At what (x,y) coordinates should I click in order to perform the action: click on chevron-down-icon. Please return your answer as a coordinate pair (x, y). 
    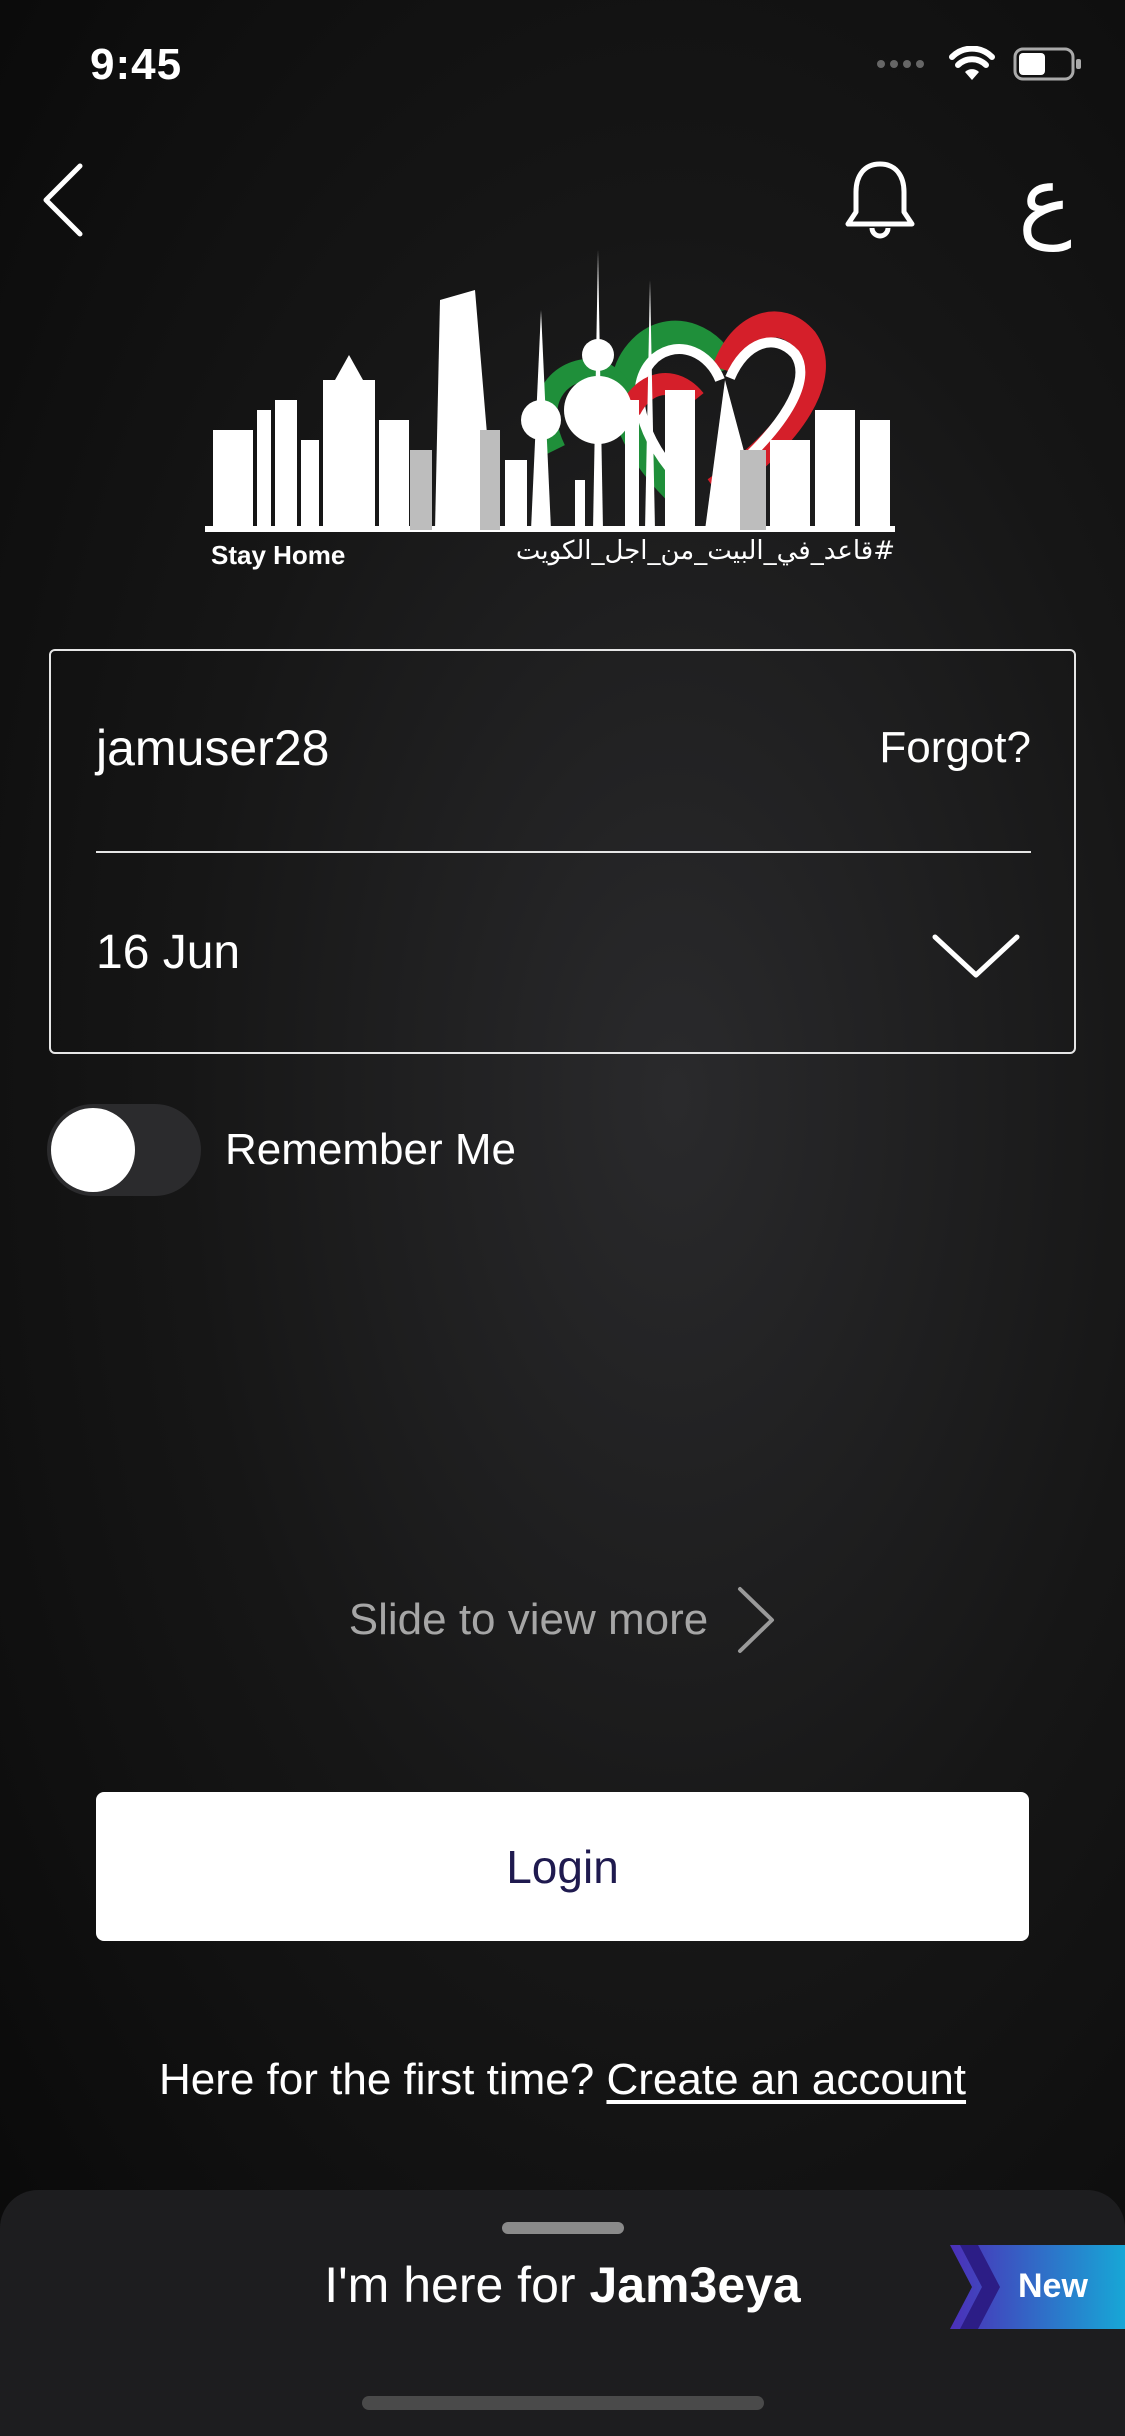
    Looking at the image, I should click on (976, 956).